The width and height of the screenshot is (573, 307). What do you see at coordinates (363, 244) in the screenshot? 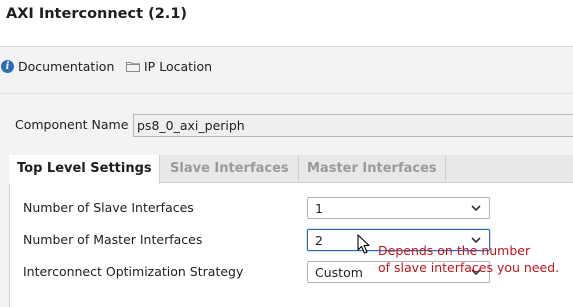
I see `mouse-cursor-icon` at bounding box center [363, 244].